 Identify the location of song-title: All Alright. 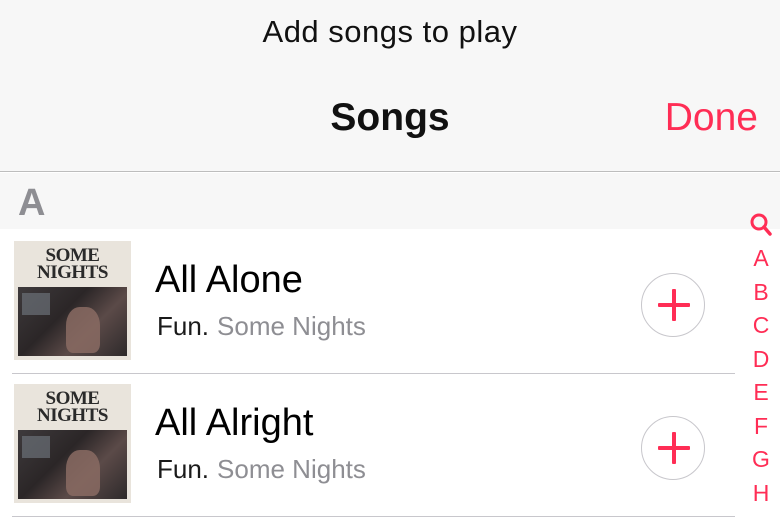
(234, 423).